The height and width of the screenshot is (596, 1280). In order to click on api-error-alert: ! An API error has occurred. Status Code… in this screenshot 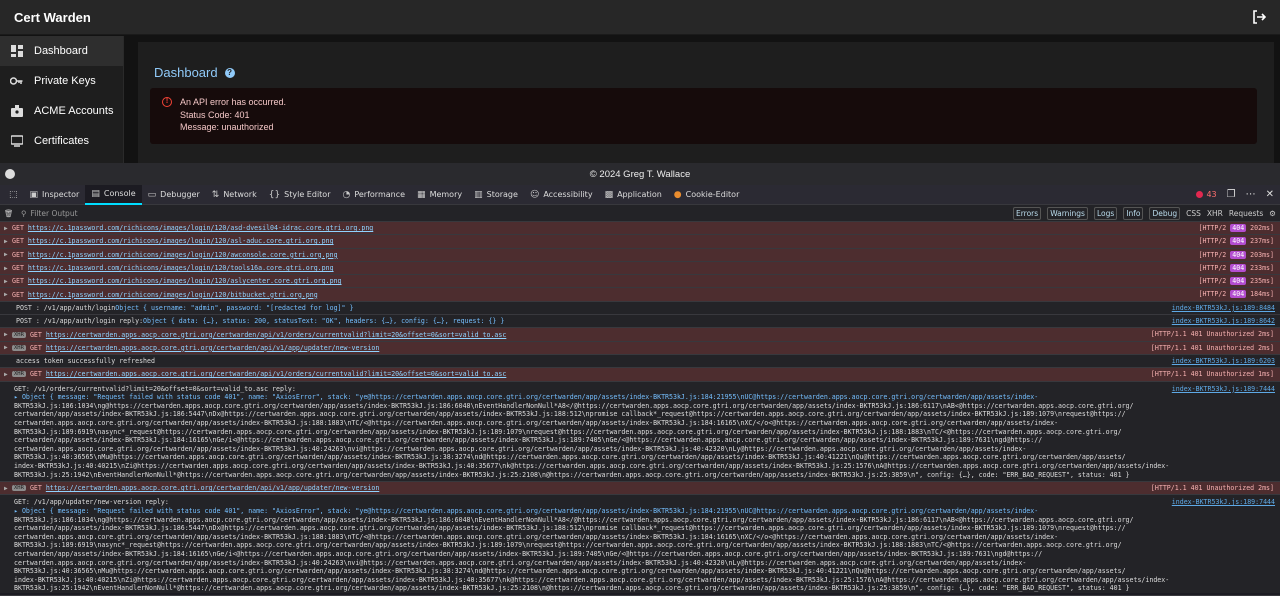, I will do `click(703, 116)`.